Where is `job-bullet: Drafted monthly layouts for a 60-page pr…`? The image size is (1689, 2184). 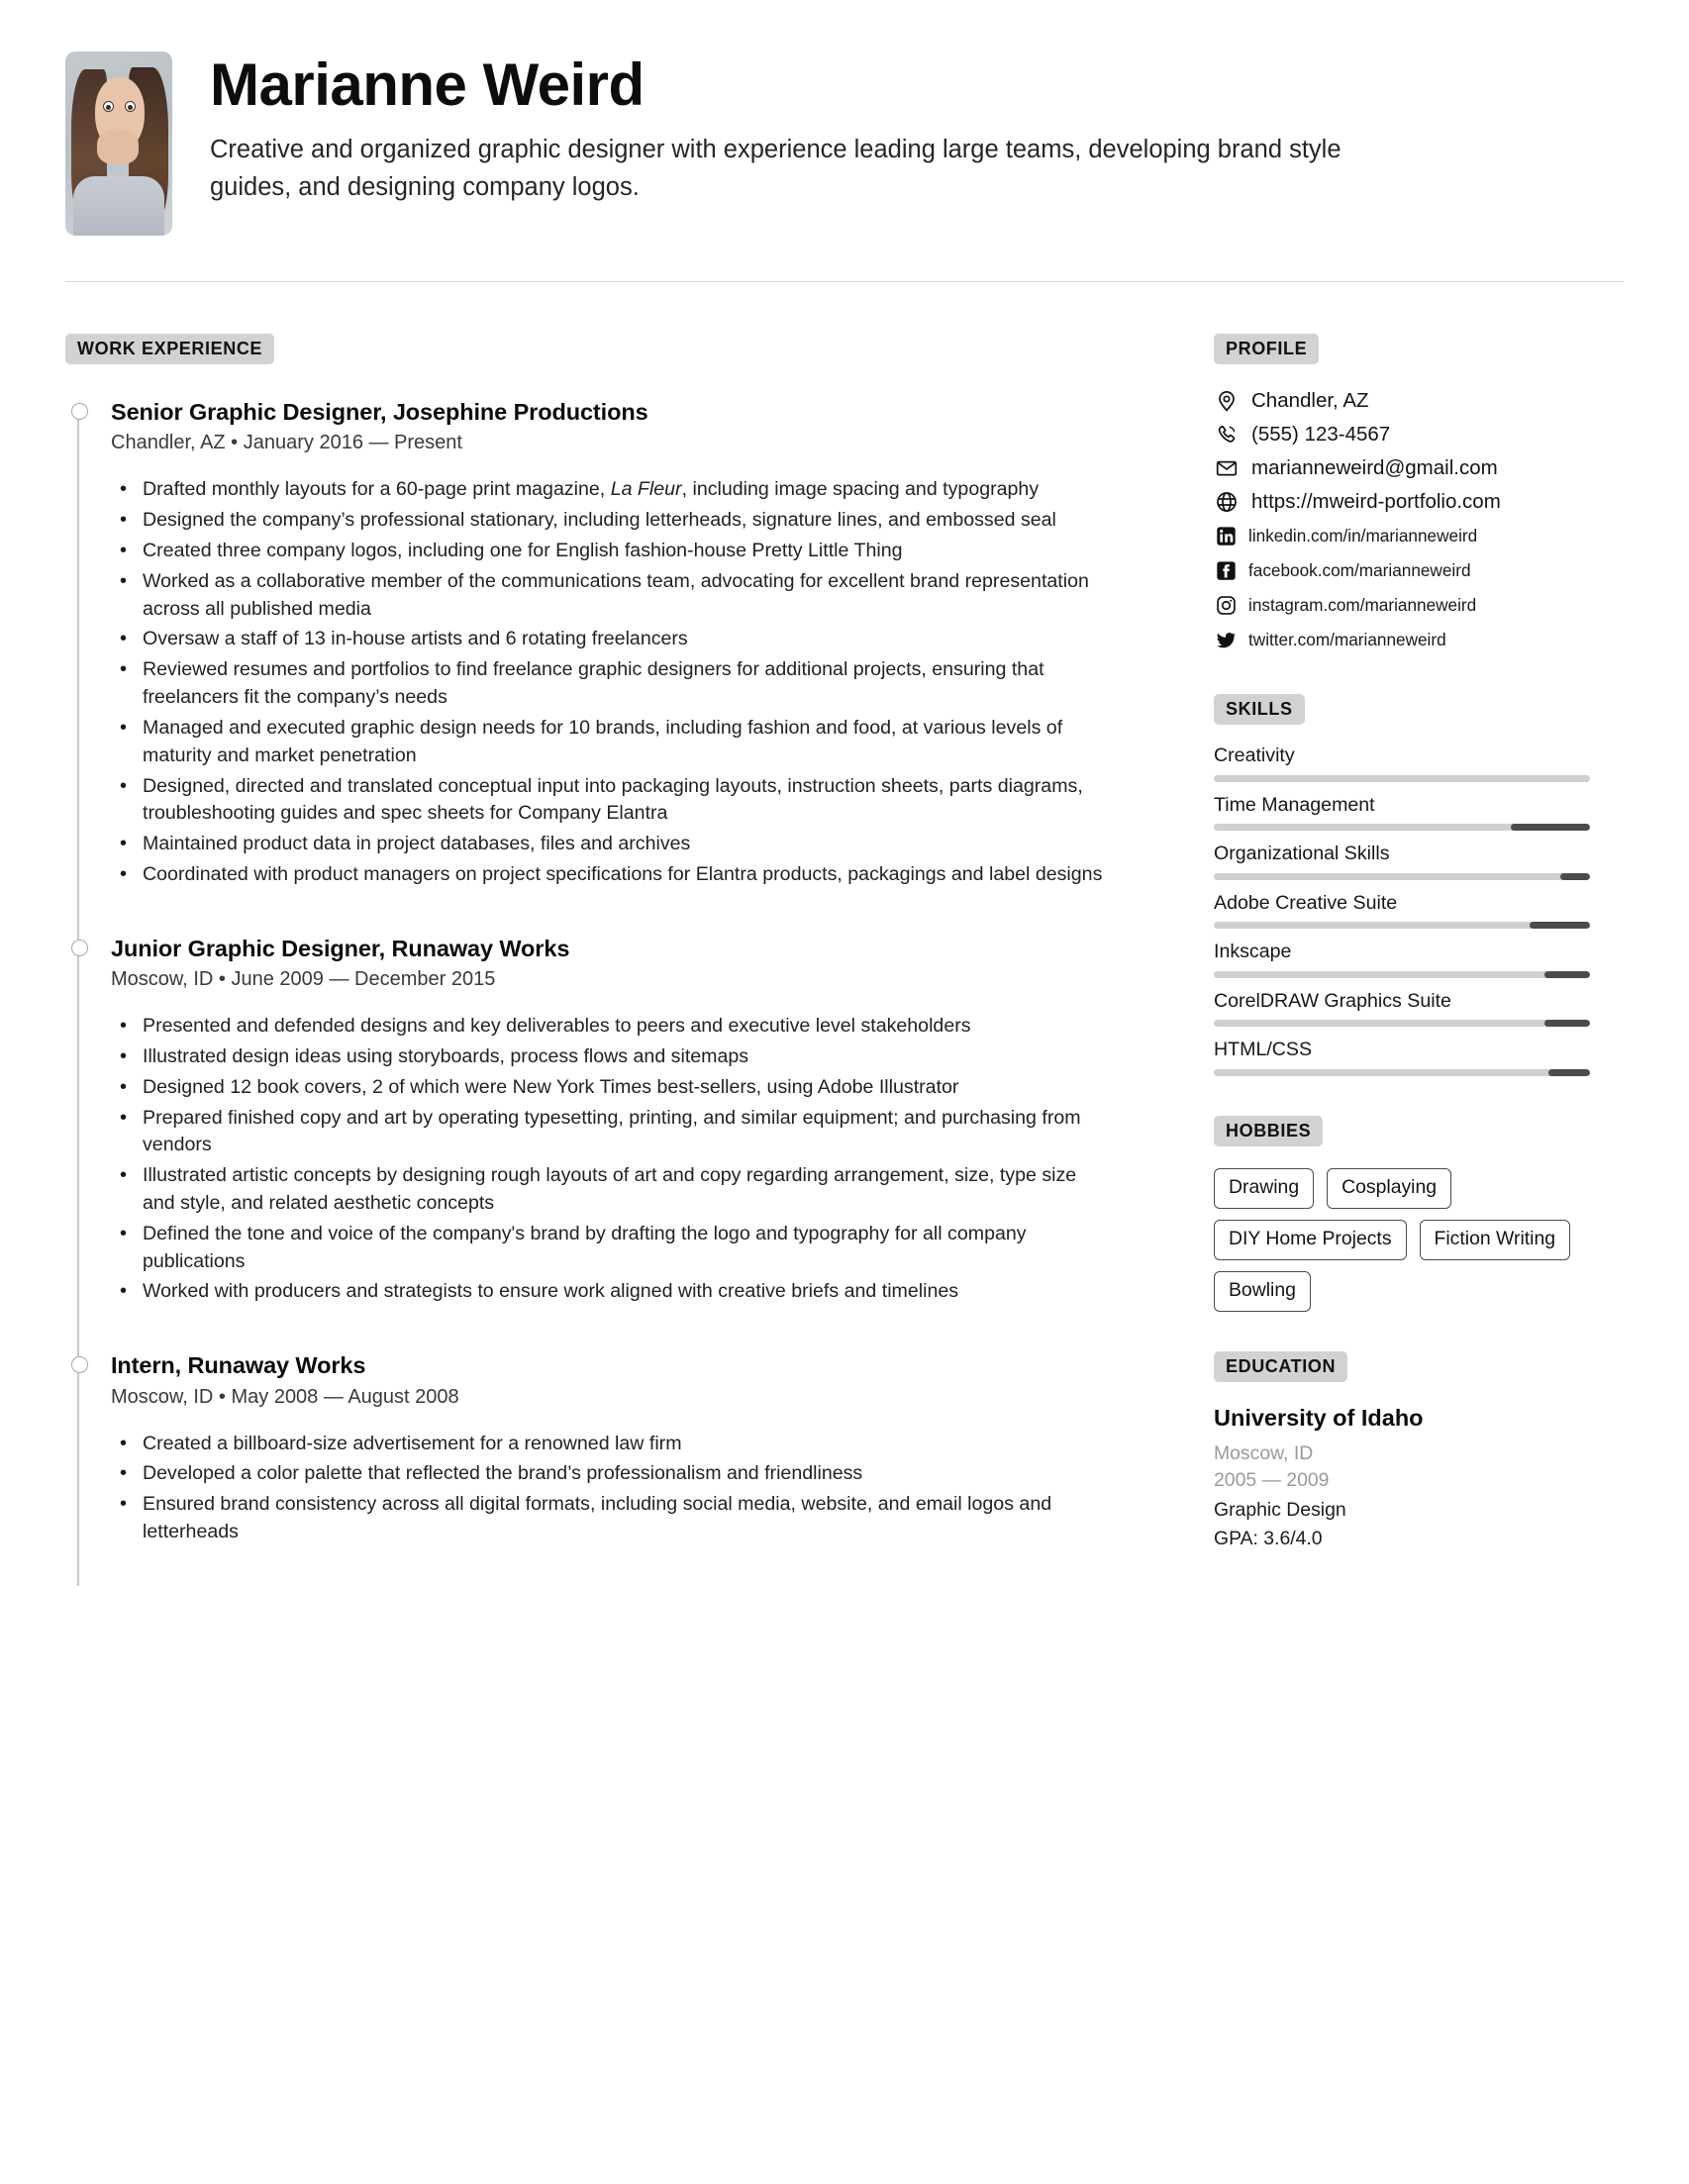
job-bullet: Drafted monthly layouts for a 60-page pr… is located at coordinates (611, 489).